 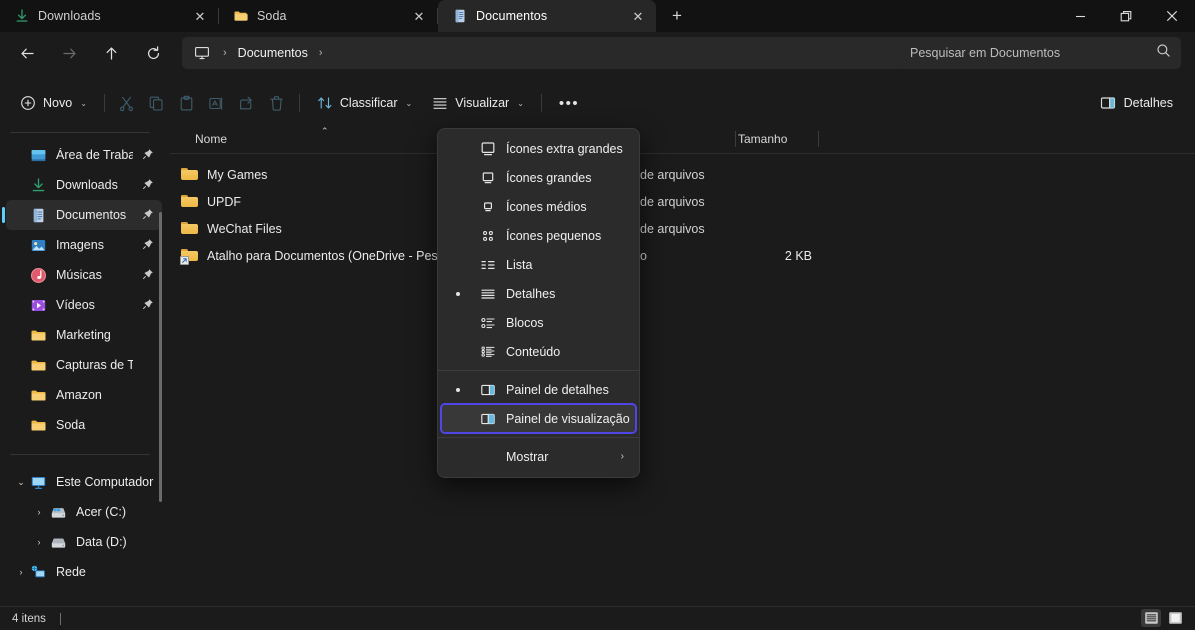 I want to click on menu-item-painel-de-visualizacao: Painel de visualização, so click(x=538, y=418).